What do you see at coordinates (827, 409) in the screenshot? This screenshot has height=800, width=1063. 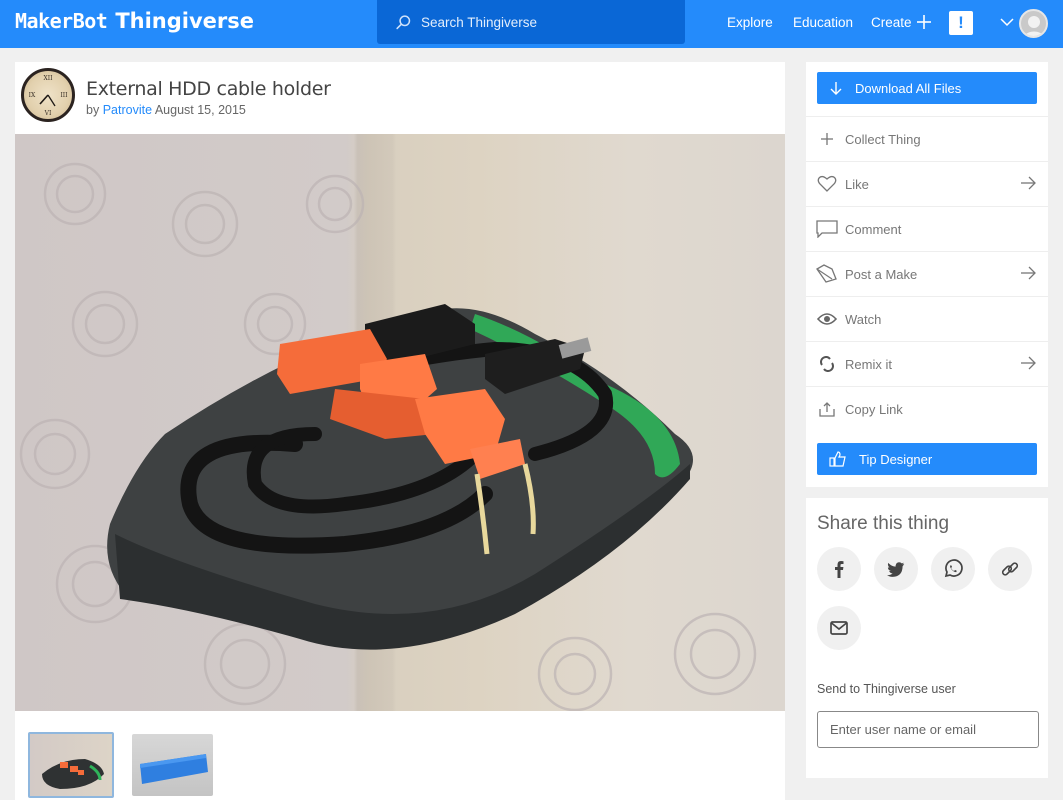 I see `share-upload-icon` at bounding box center [827, 409].